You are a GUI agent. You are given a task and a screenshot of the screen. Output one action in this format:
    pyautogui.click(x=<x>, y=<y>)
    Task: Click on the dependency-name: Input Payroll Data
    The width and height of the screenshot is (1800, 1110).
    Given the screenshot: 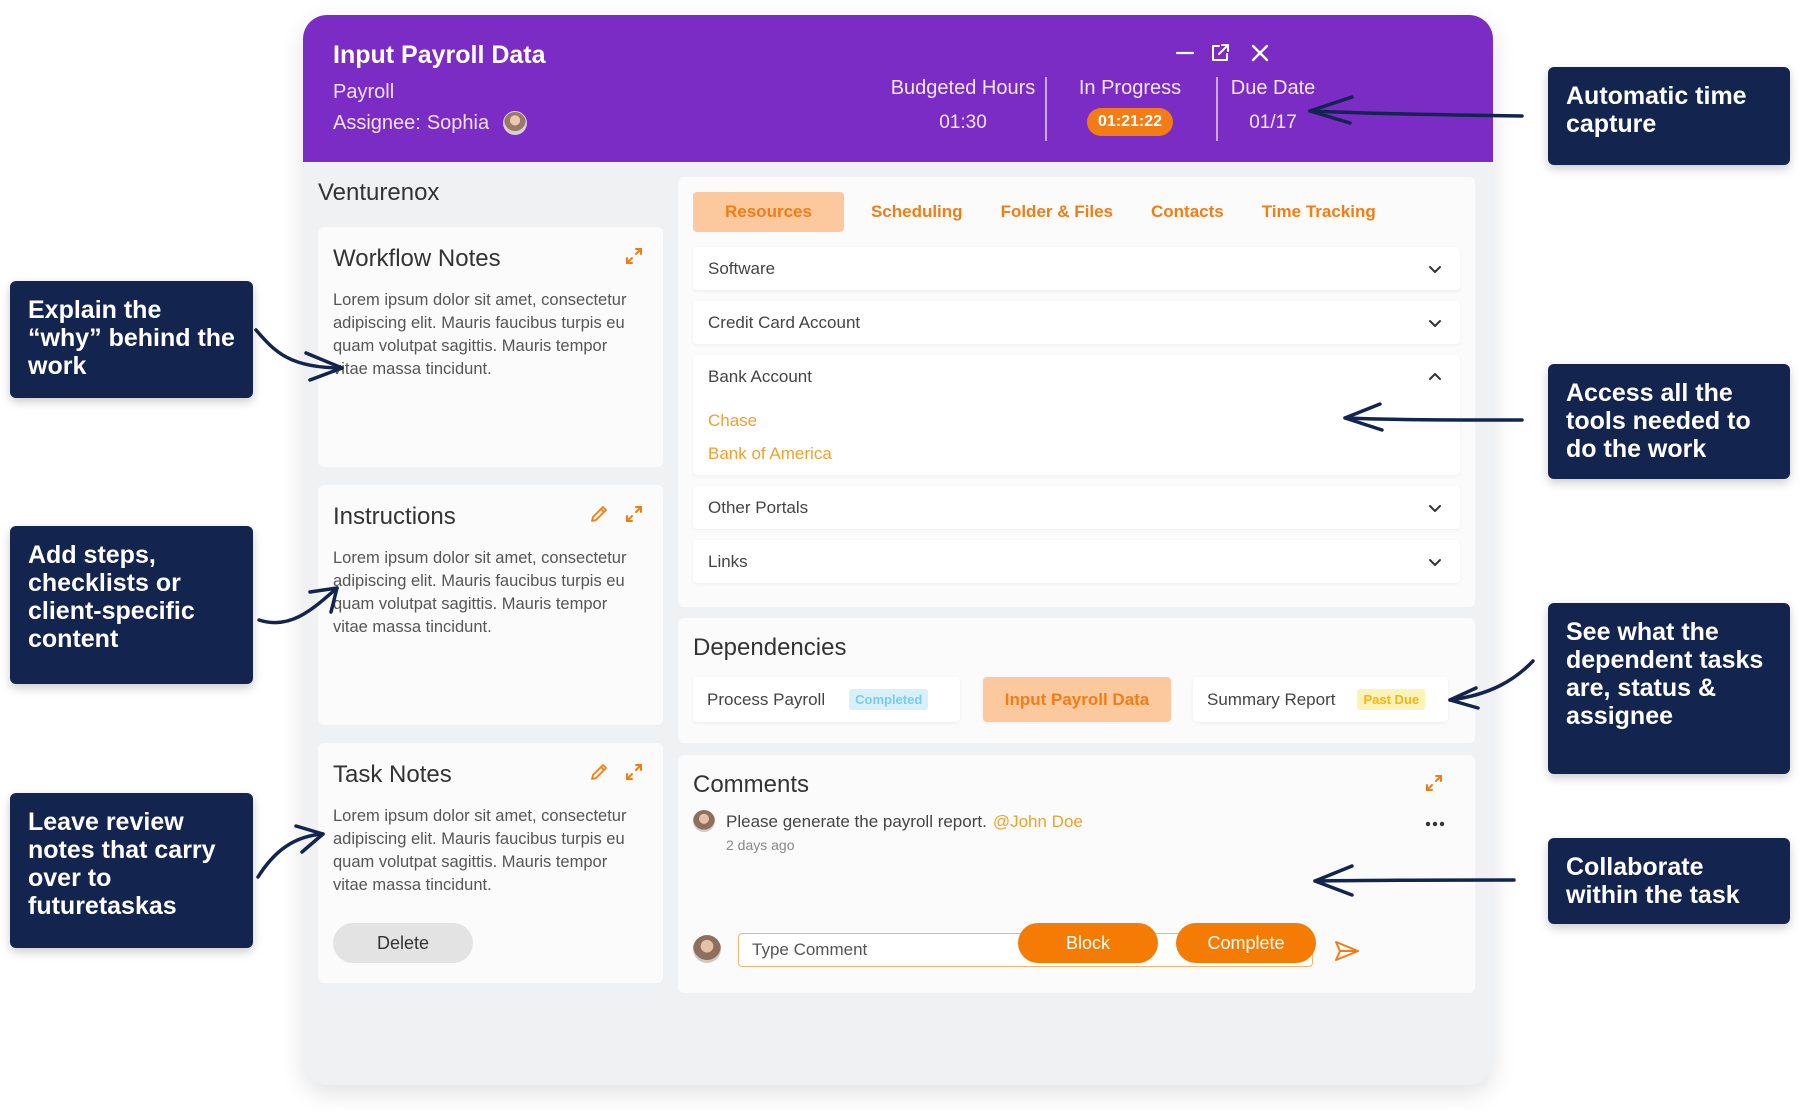 What is the action you would take?
    pyautogui.click(x=1077, y=699)
    